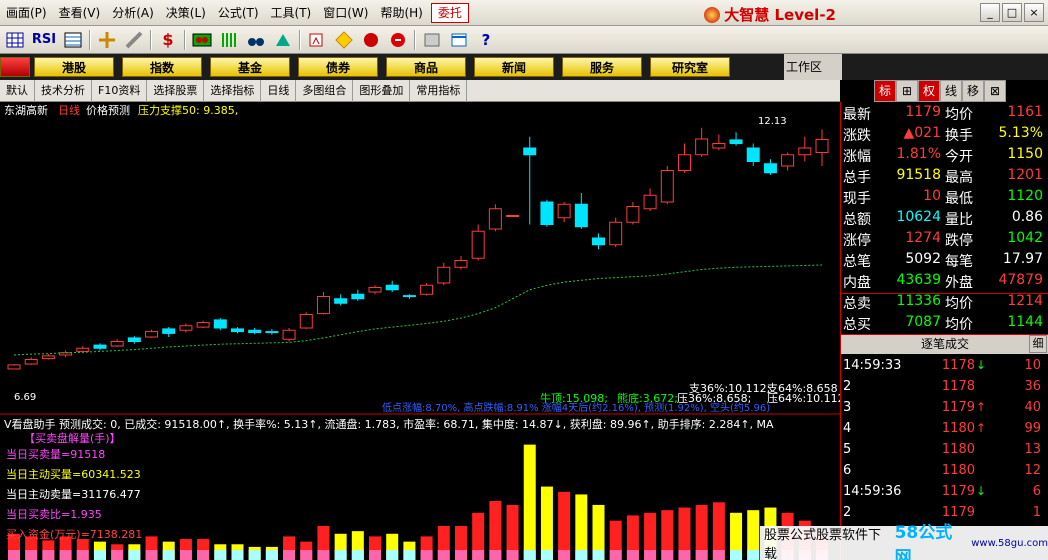 The height and width of the screenshot is (560, 1048). I want to click on window-icon, so click(459, 40).